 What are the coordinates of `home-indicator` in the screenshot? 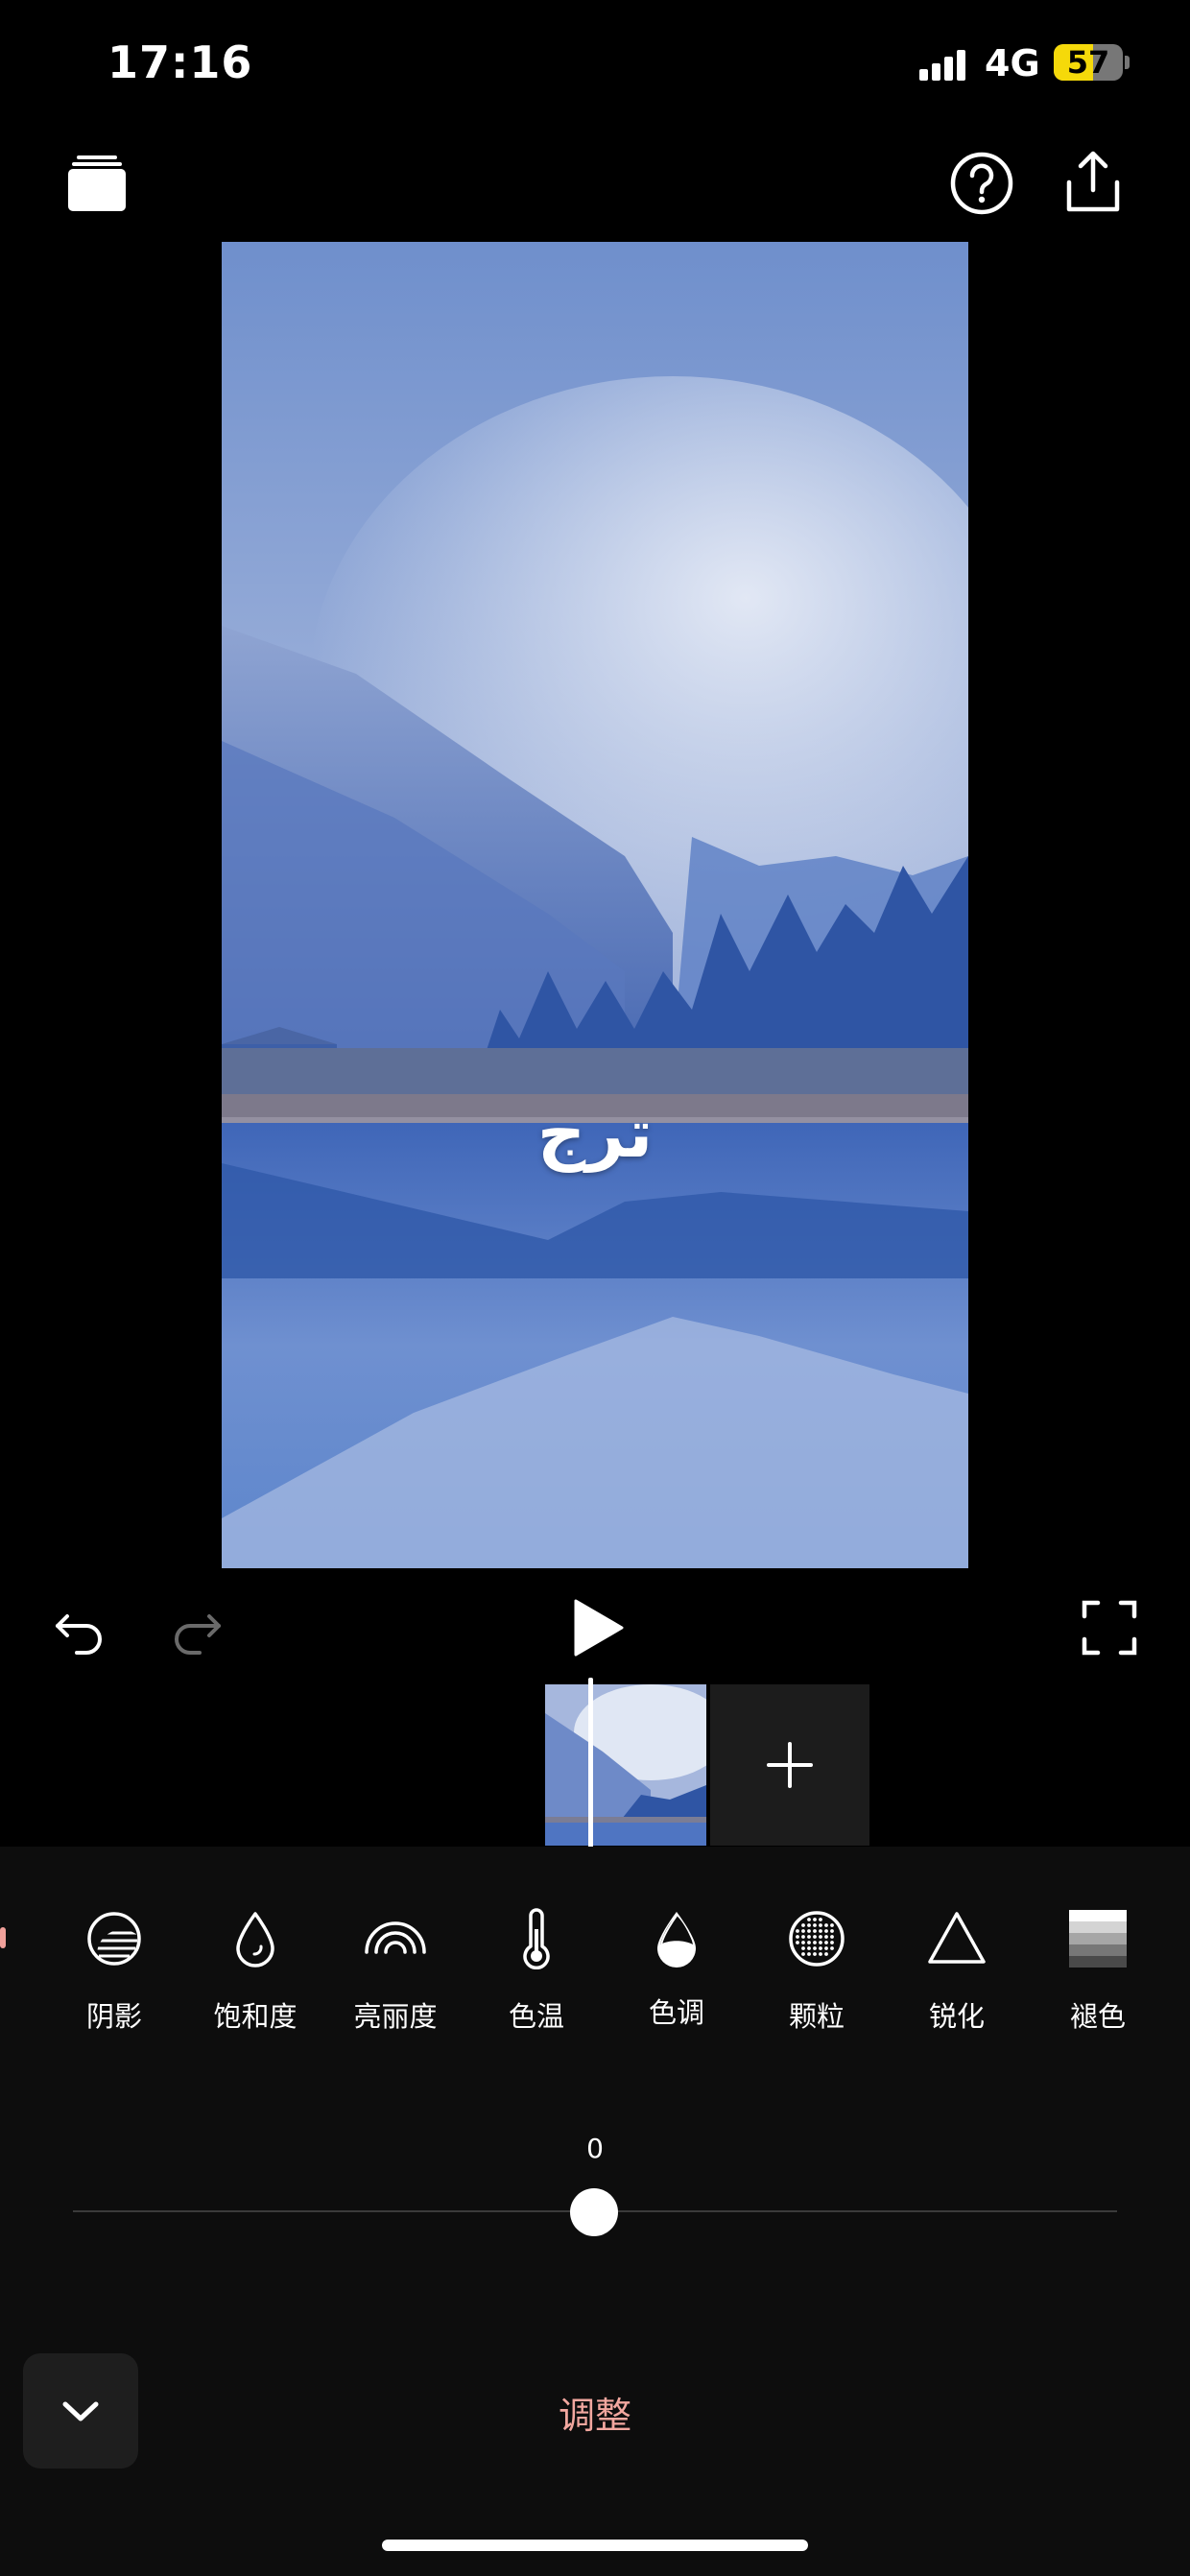 It's located at (595, 2545).